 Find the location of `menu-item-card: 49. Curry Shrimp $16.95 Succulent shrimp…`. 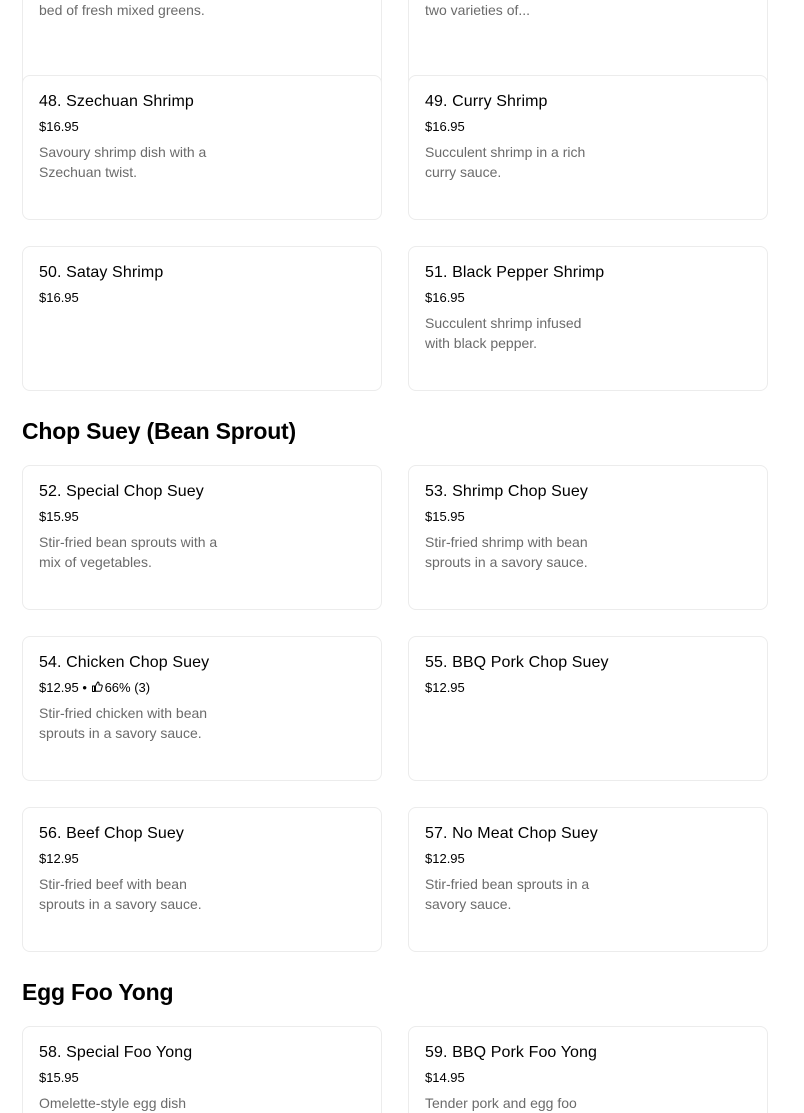

menu-item-card: 49. Curry Shrimp $16.95 Succulent shrimp… is located at coordinates (588, 147).